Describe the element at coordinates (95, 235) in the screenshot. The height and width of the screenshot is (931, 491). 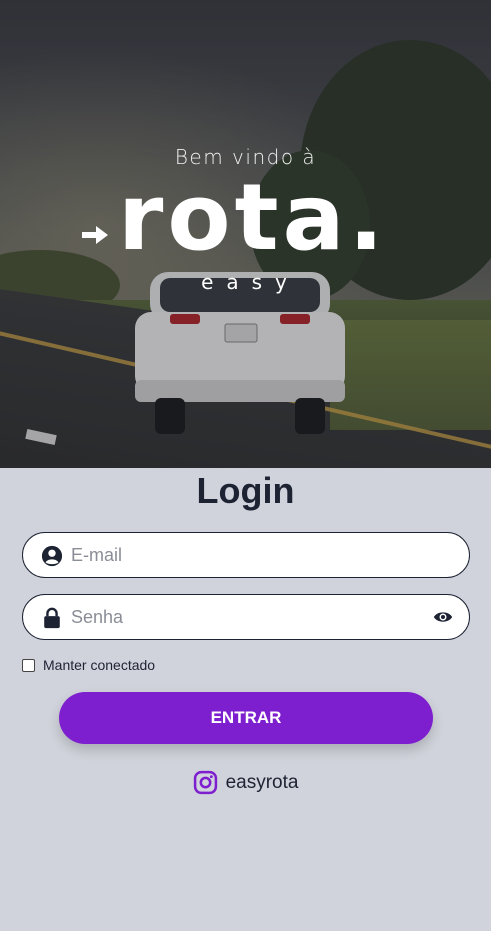
I see `arrow-right-icon` at that location.